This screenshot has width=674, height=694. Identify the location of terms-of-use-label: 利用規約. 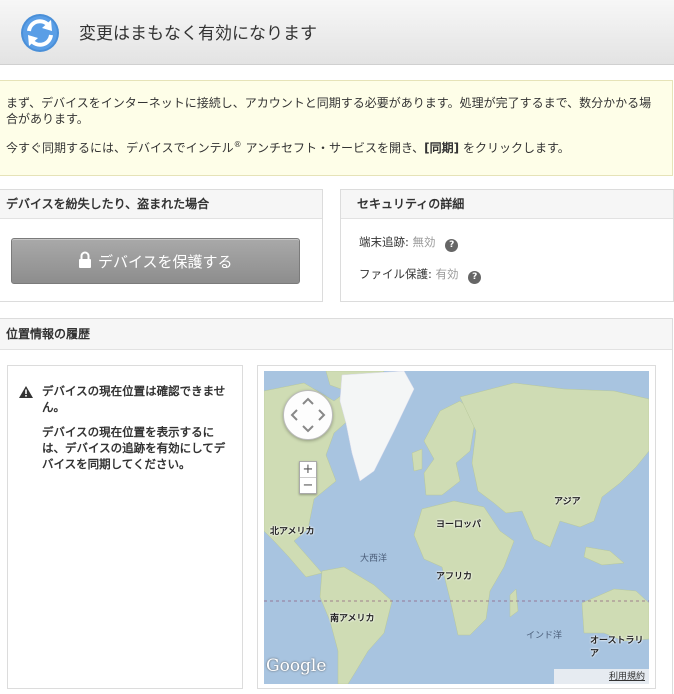
(626, 677).